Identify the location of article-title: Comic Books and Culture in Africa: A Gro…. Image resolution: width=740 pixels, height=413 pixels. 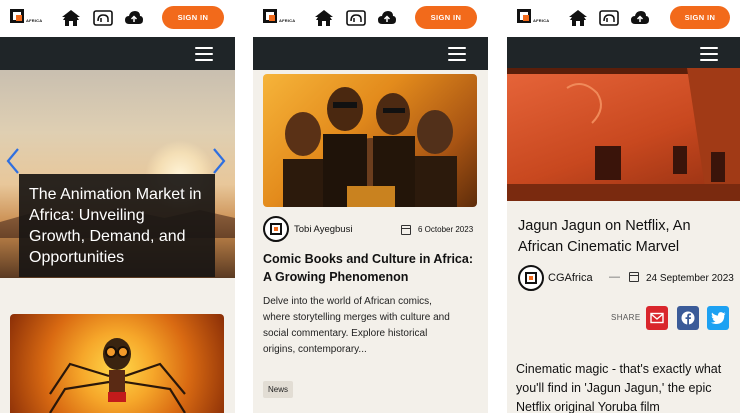
(370, 268).